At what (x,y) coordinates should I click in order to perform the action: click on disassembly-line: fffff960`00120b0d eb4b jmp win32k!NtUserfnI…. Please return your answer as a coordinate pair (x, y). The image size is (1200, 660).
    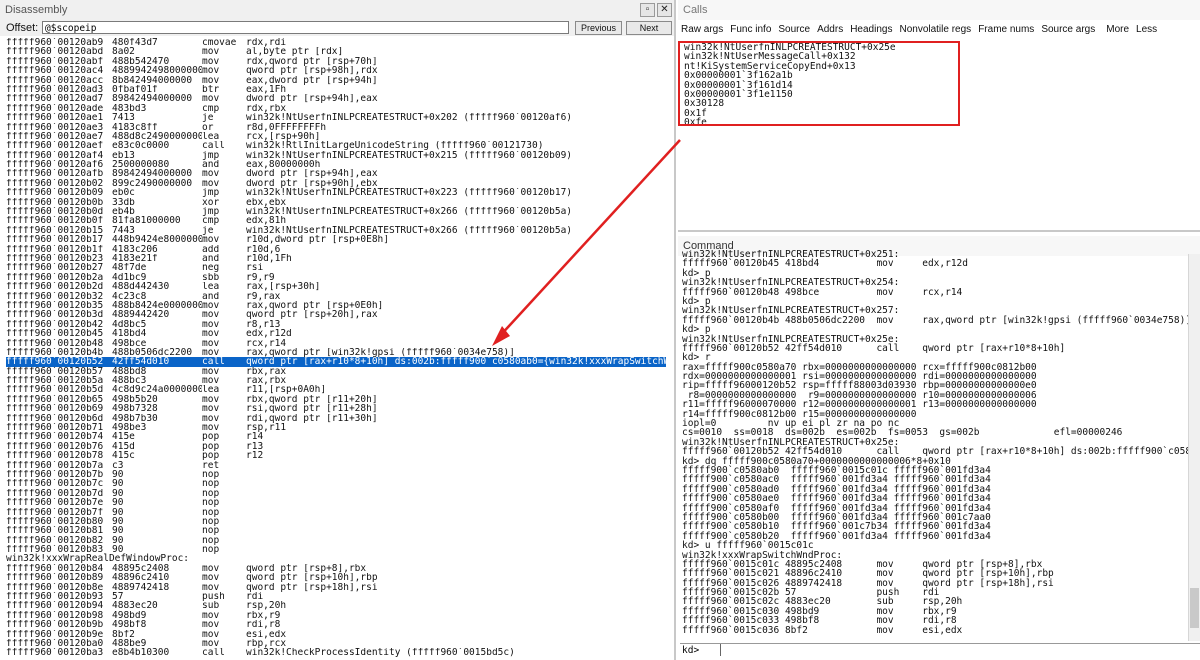
    Looking at the image, I should click on (336, 211).